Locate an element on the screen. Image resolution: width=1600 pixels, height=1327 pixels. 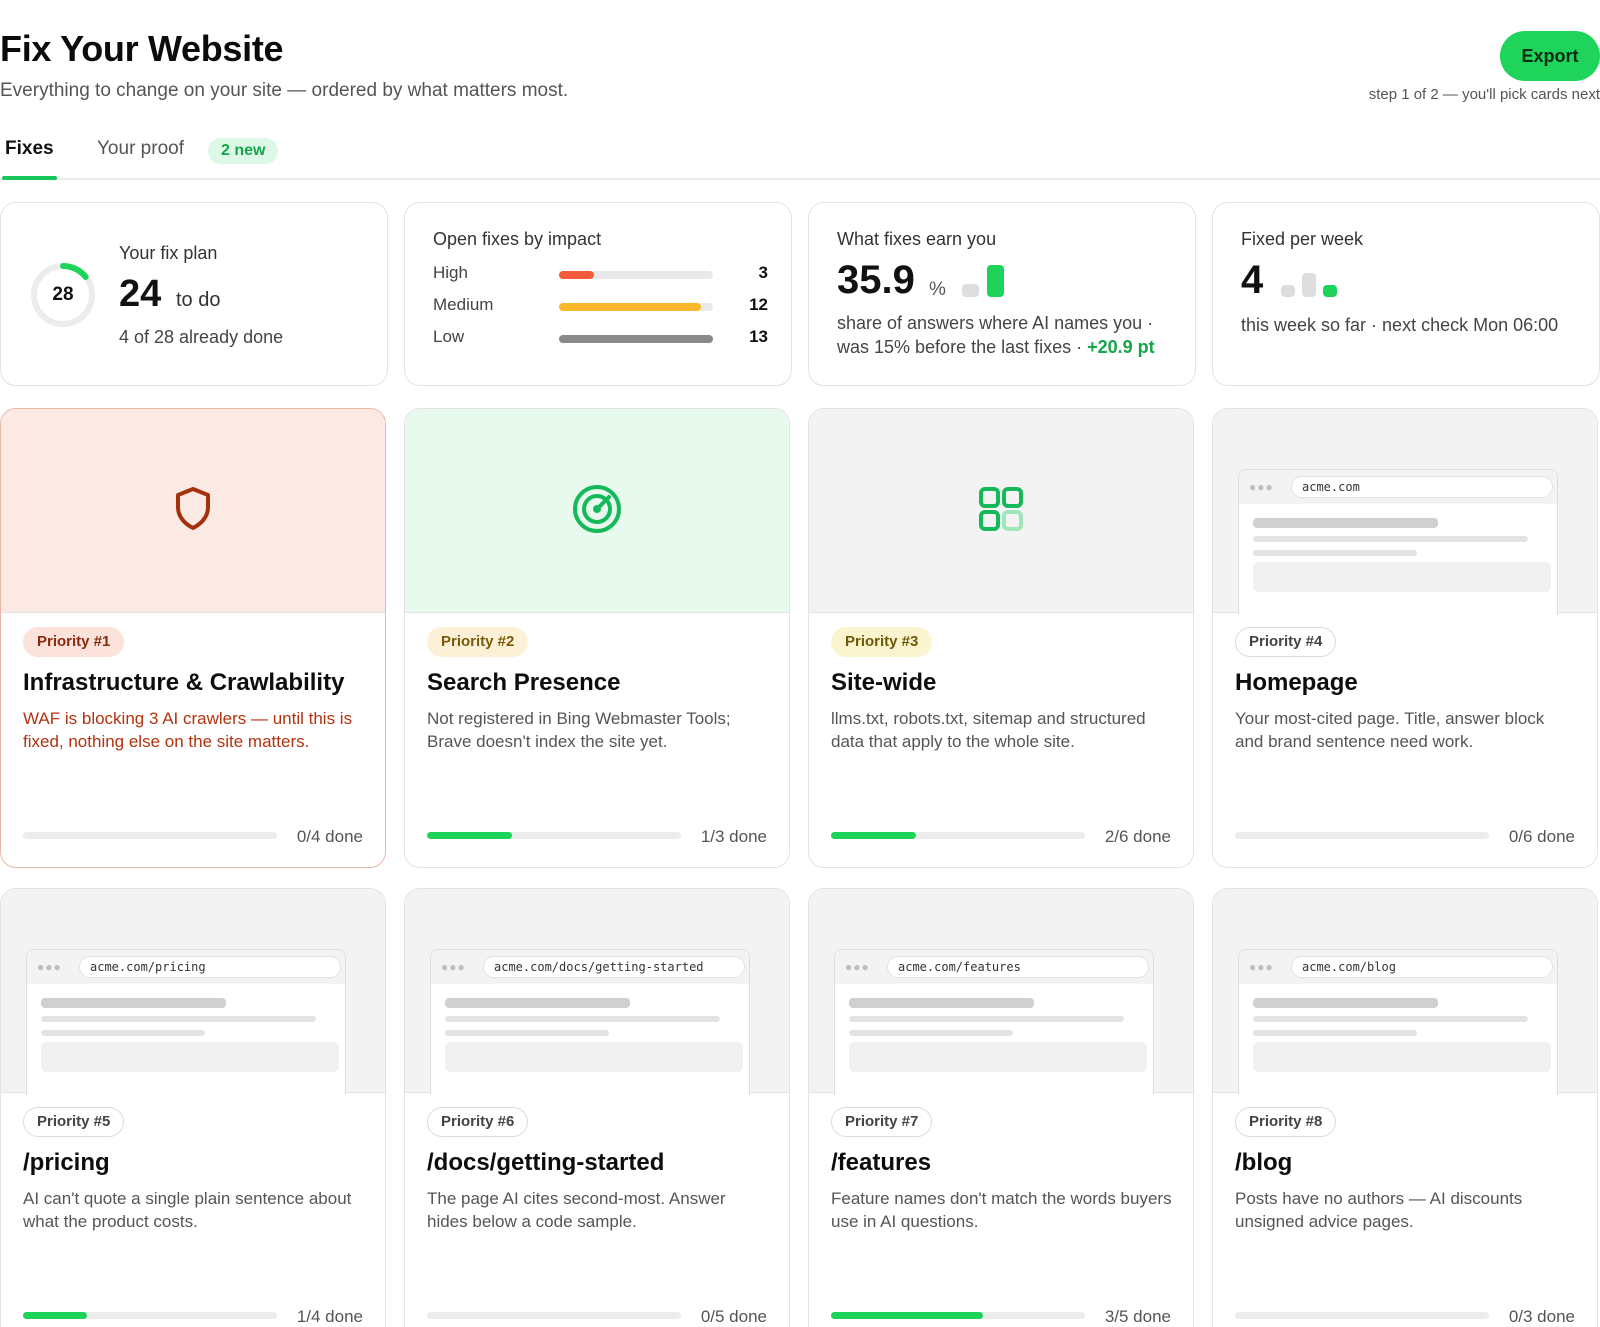
progress-label: 0/5 done is located at coordinates (733, 1316).